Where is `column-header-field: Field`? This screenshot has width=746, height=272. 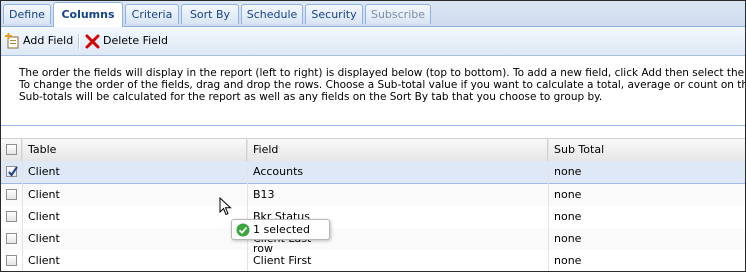
column-header-field: Field is located at coordinates (397, 150).